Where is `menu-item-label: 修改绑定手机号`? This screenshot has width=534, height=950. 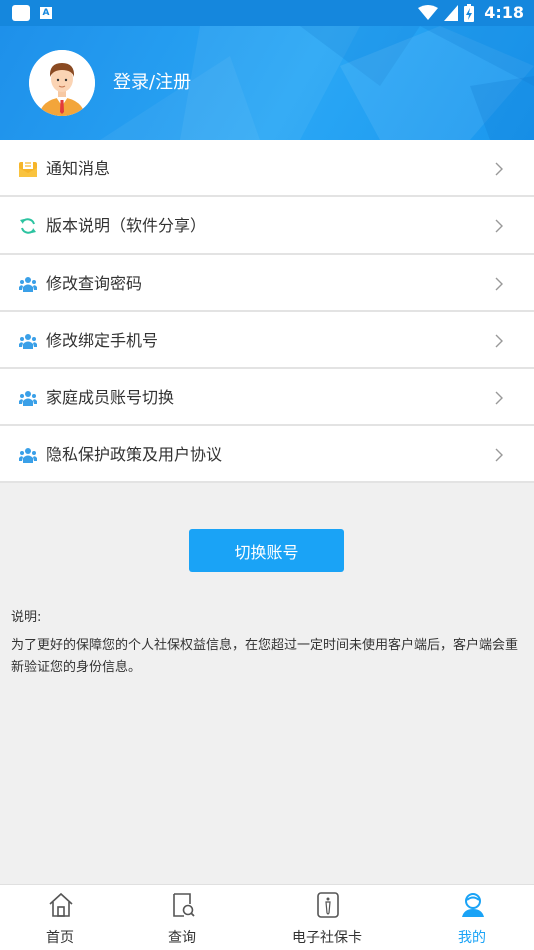 menu-item-label: 修改绑定手机号 is located at coordinates (102, 340).